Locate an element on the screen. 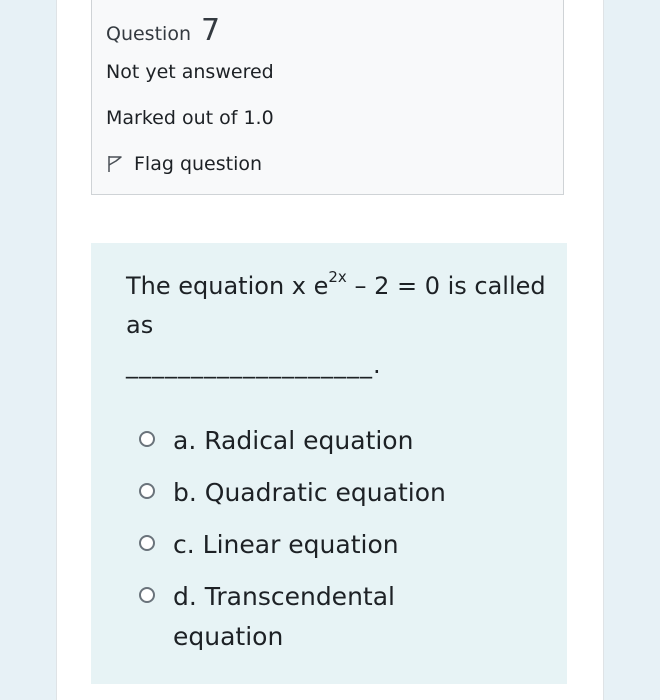 The width and height of the screenshot is (660, 700). answer-option-a: a. Radical equation is located at coordinates (292, 447).